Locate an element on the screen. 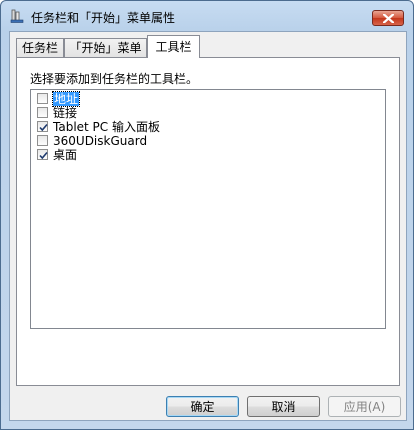 Image resolution: width=414 pixels, height=430 pixels. apply-button: 应用(A) is located at coordinates (364, 406).